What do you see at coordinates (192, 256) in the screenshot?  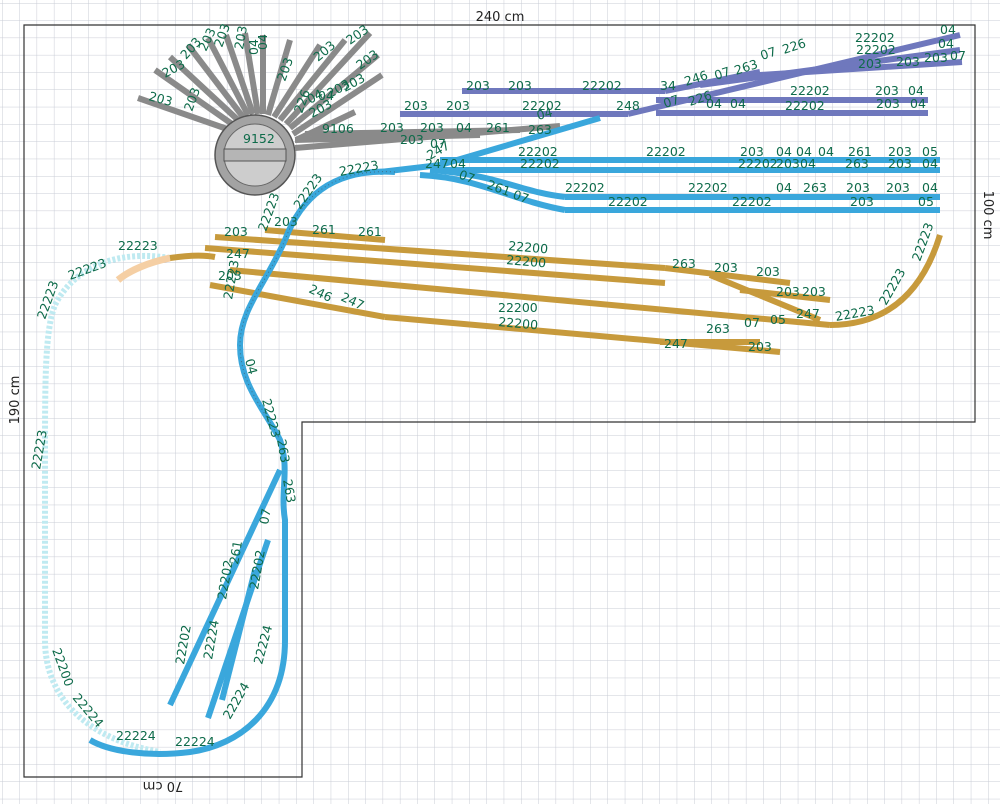 I see `brown-curve-lead` at bounding box center [192, 256].